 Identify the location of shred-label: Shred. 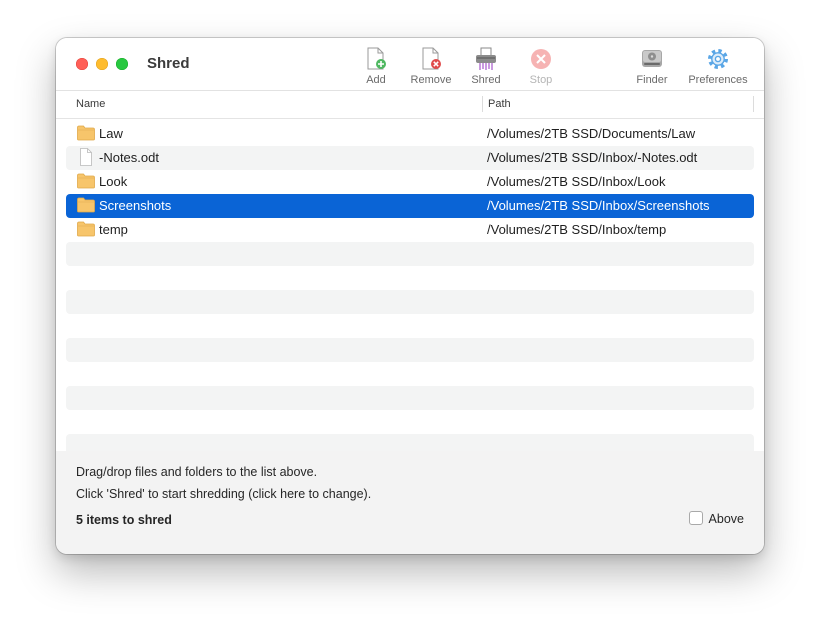
(486, 80).